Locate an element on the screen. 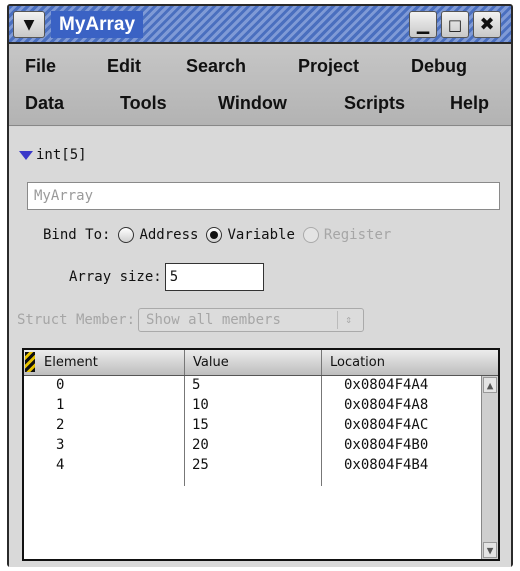 Image resolution: width=520 pixels, height=571 pixels. column-location: Location is located at coordinates (409, 362).